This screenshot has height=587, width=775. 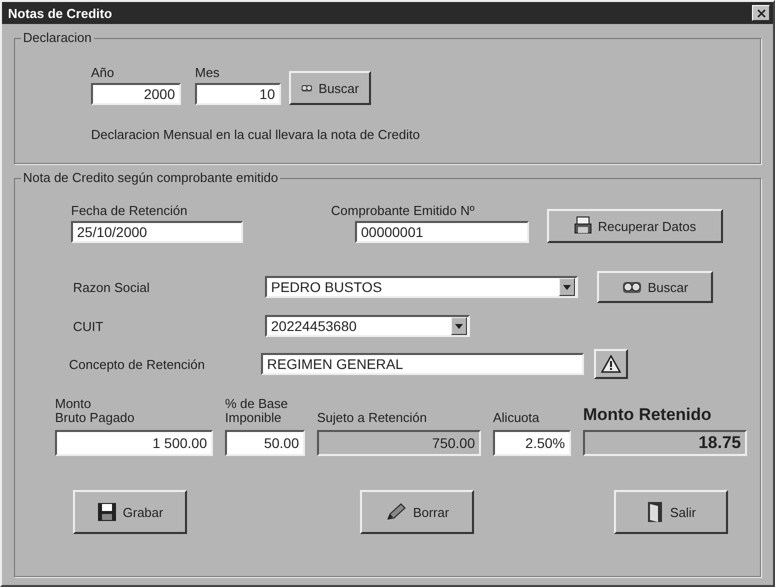 What do you see at coordinates (238, 94) in the screenshot?
I see `input-field: 10` at bounding box center [238, 94].